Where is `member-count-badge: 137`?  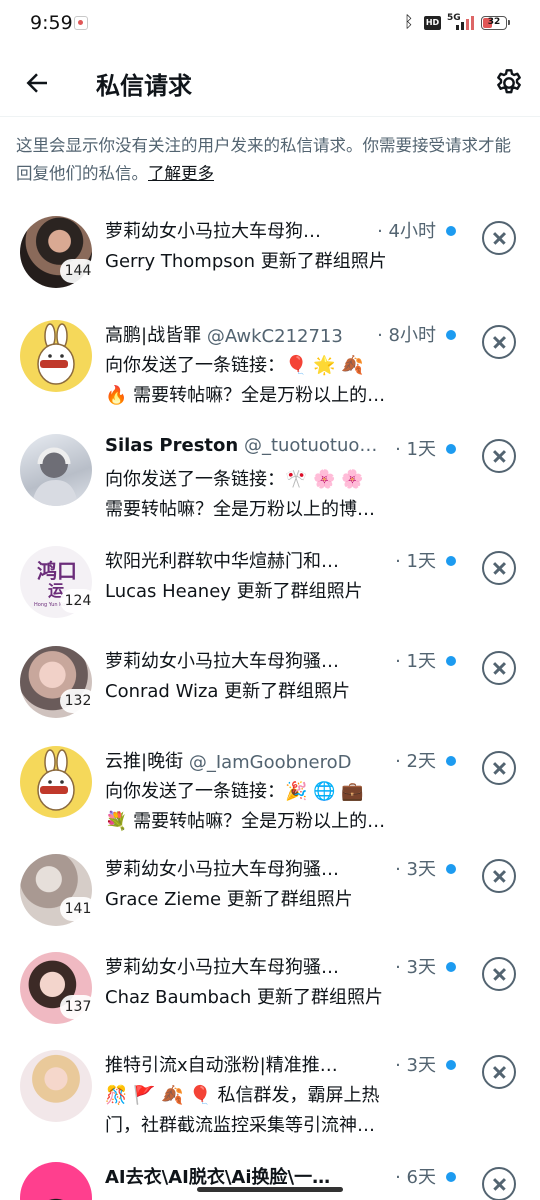
member-count-badge: 137 is located at coordinates (78, 1007).